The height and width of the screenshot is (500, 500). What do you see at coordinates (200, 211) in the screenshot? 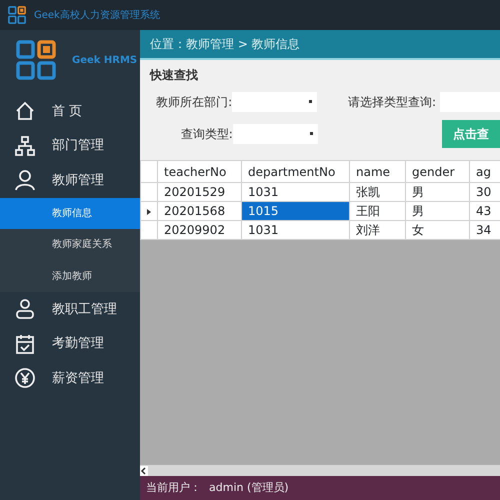
I see `table-cell: 20201568` at bounding box center [200, 211].